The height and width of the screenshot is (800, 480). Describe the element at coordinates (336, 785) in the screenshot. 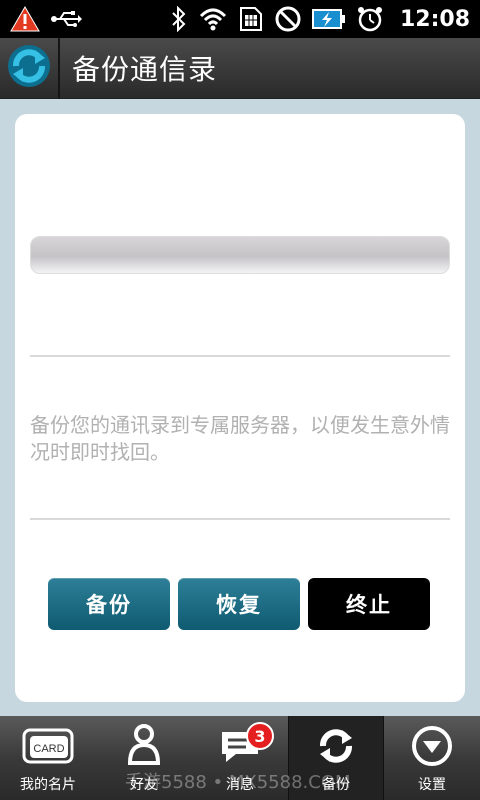

I see `nav-label-backup: 备份` at that location.